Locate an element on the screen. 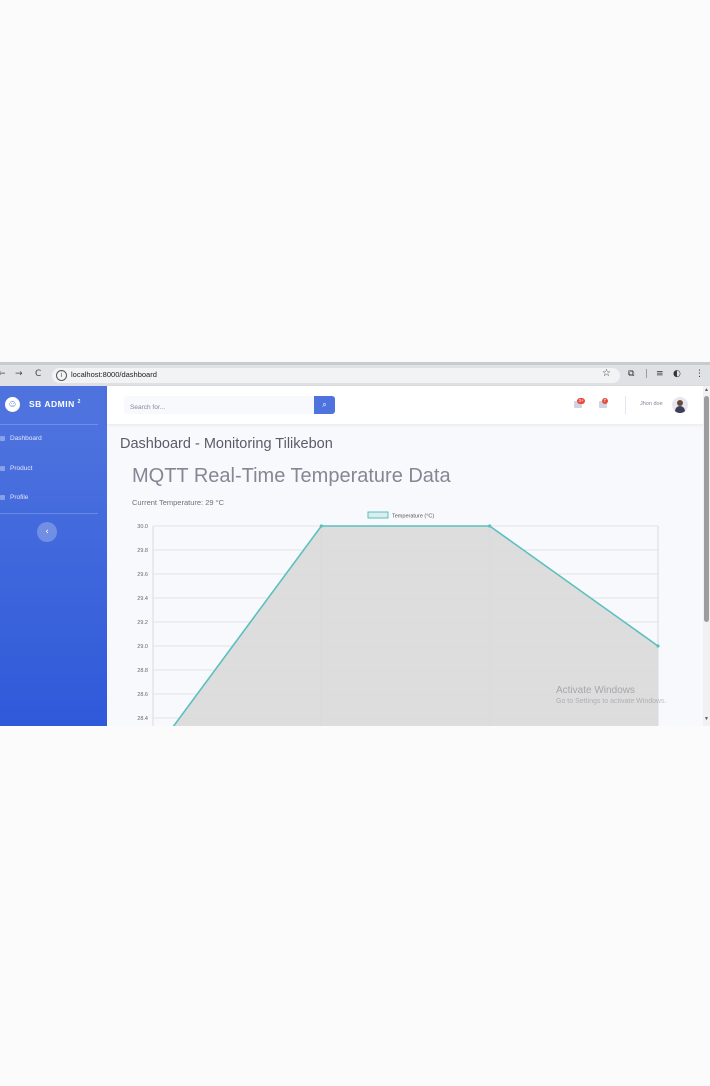  forward-icon: → is located at coordinates (19, 374).